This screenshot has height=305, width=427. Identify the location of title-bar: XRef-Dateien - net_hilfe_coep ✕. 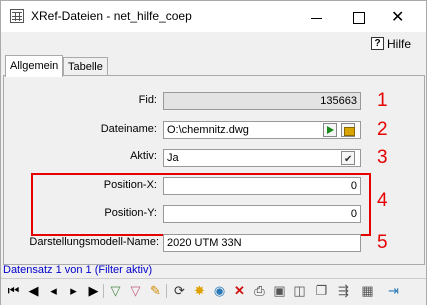
(213, 16).